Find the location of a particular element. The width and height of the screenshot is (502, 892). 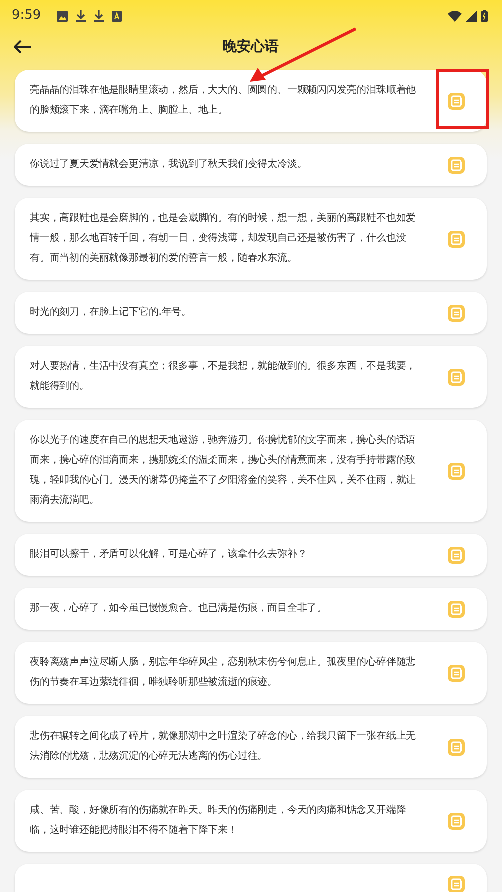

quote-text: 时光的刻刀，在脸上记下它的.年号。 is located at coordinates (111, 313).